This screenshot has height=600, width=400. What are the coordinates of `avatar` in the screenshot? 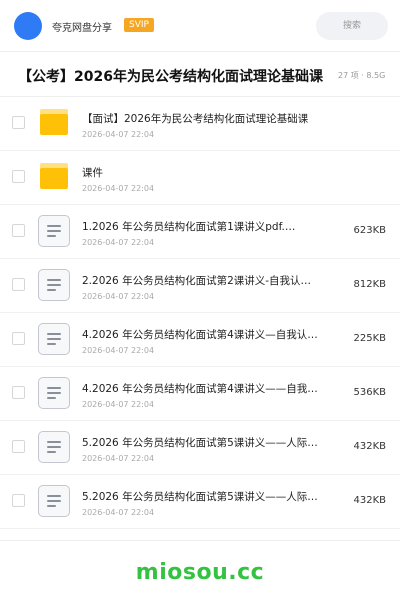 It's located at (28, 26).